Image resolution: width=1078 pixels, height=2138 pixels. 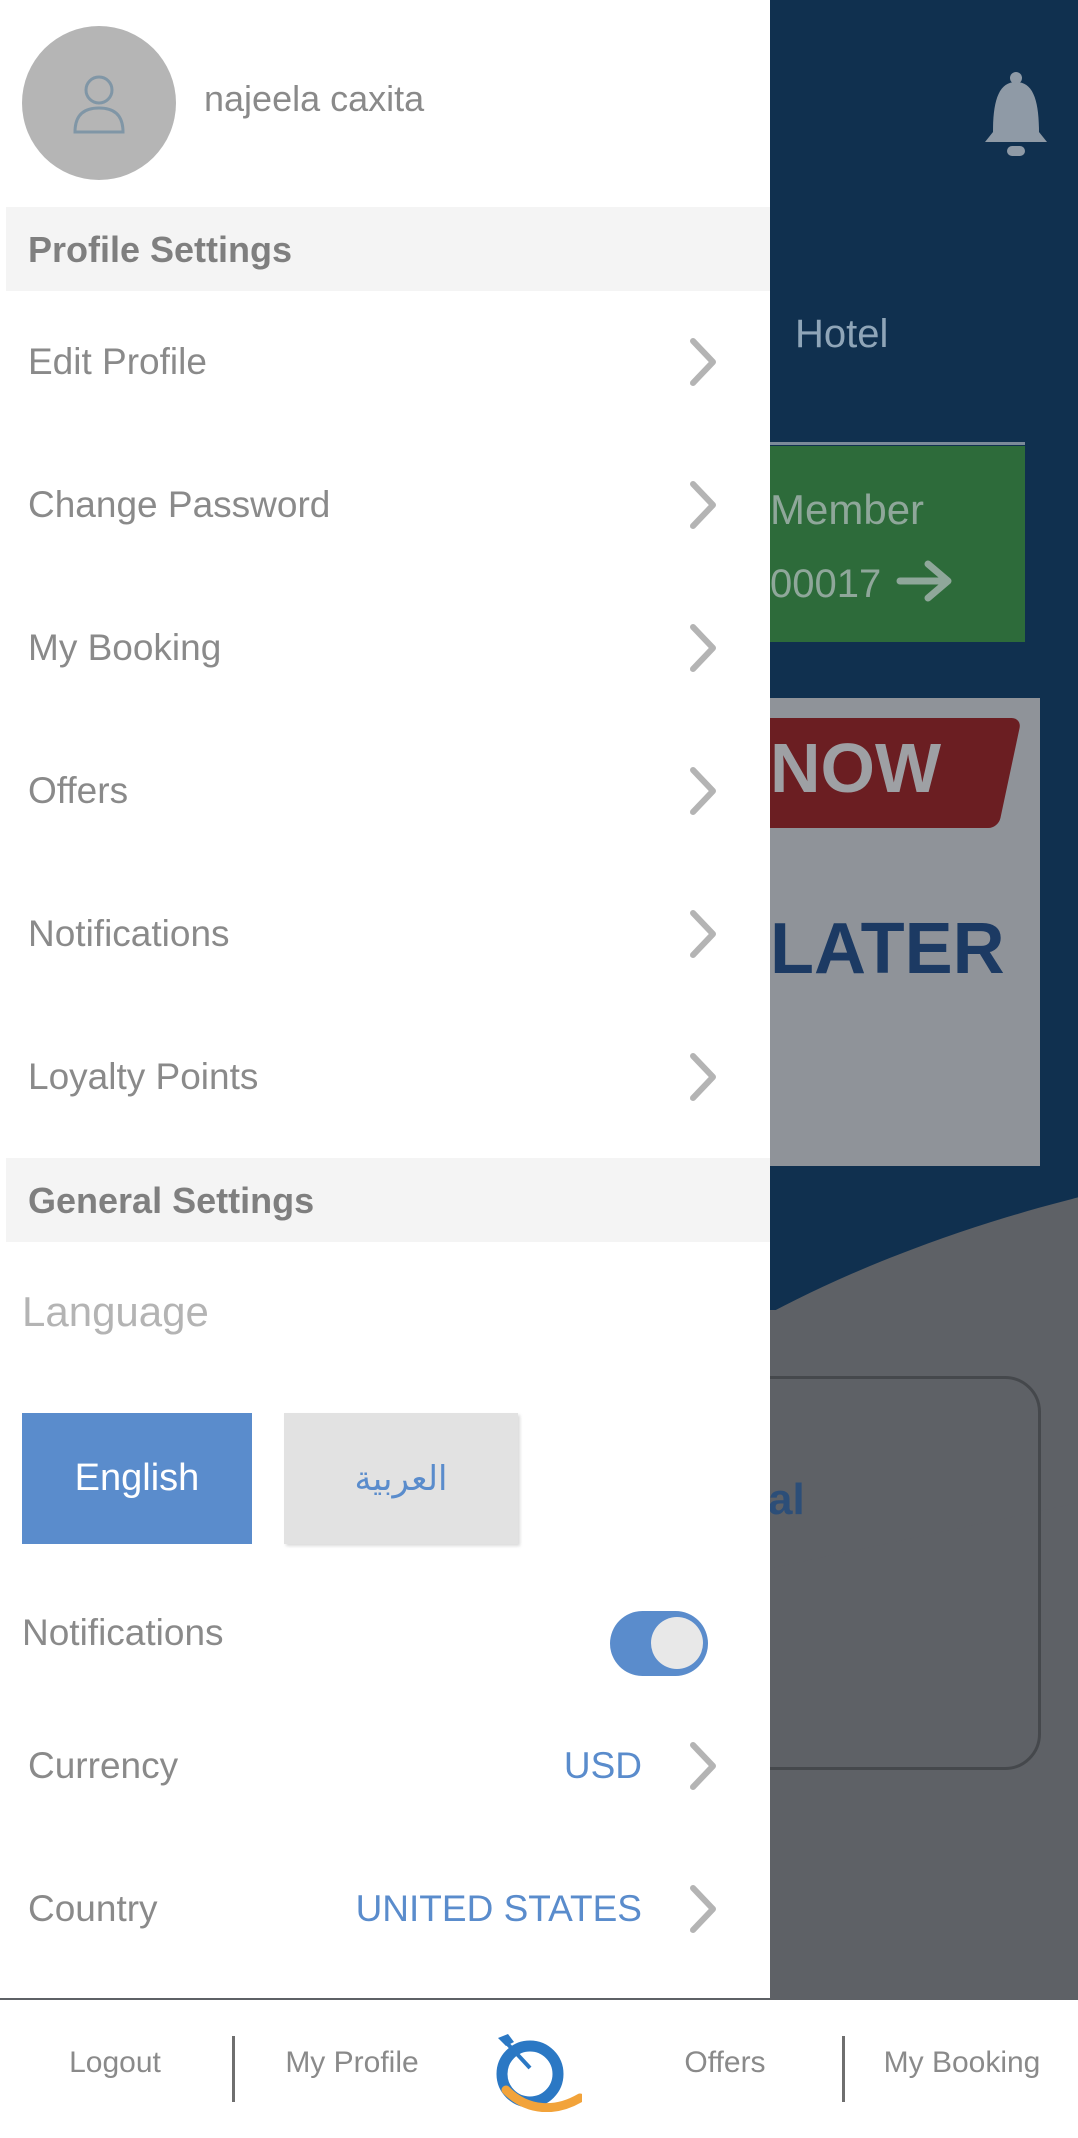 What do you see at coordinates (129, 933) in the screenshot?
I see `menu-item-label: Notifications` at bounding box center [129, 933].